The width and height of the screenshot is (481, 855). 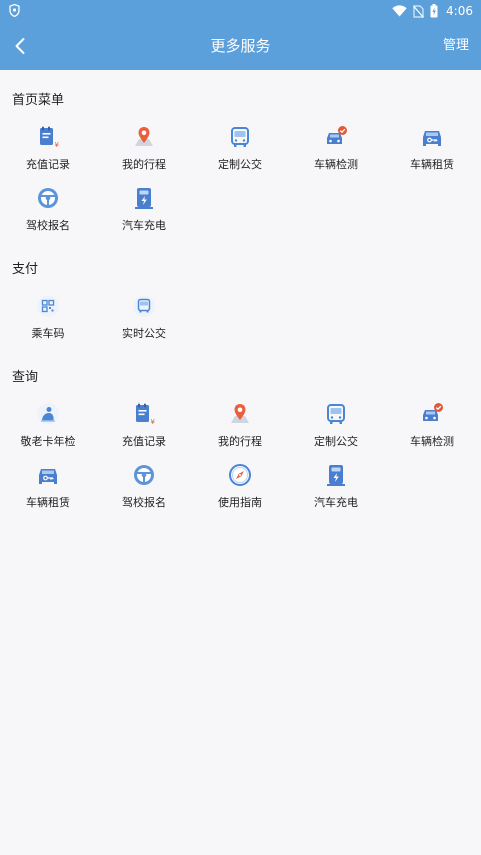 I want to click on service-ride-code: 乘车码, so click(x=48, y=320).